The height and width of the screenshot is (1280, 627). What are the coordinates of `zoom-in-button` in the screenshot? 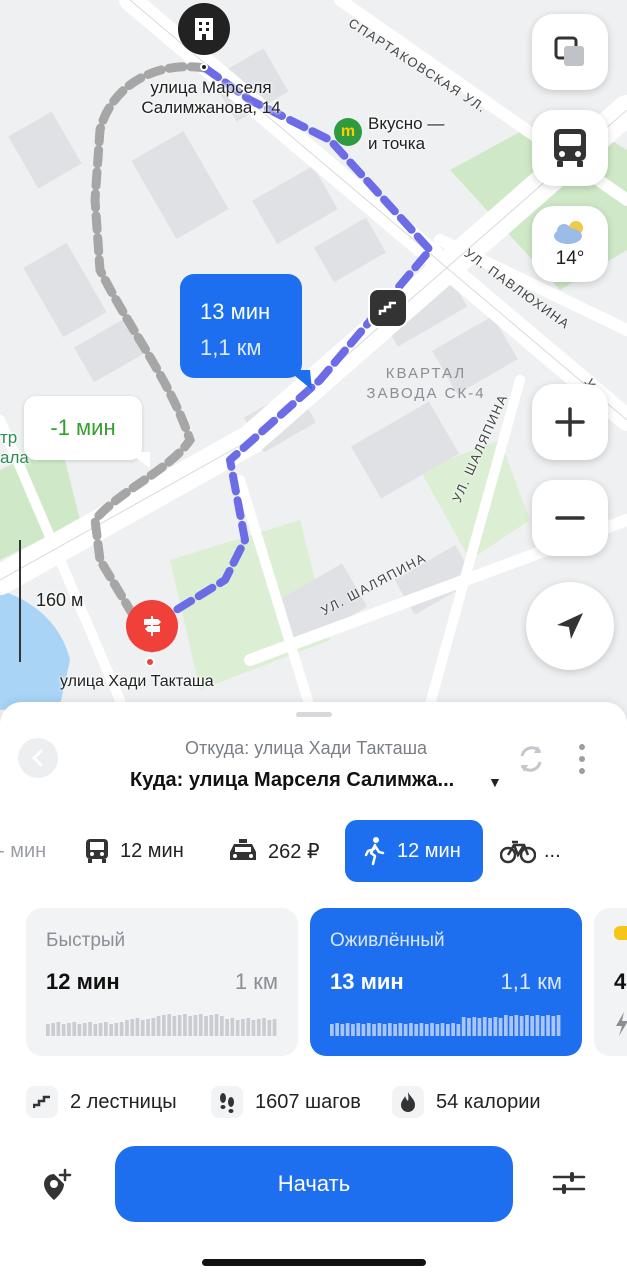 It's located at (570, 422).